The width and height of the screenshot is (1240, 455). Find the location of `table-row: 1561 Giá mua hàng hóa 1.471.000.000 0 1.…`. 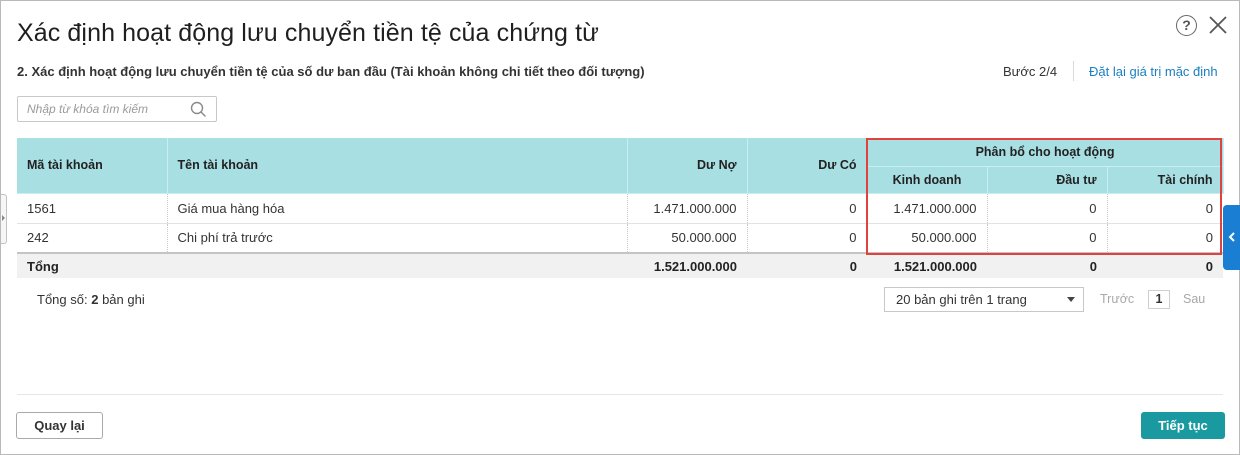

table-row: 1561 Giá mua hàng hóa 1.471.000.000 0 1.… is located at coordinates (620, 208).